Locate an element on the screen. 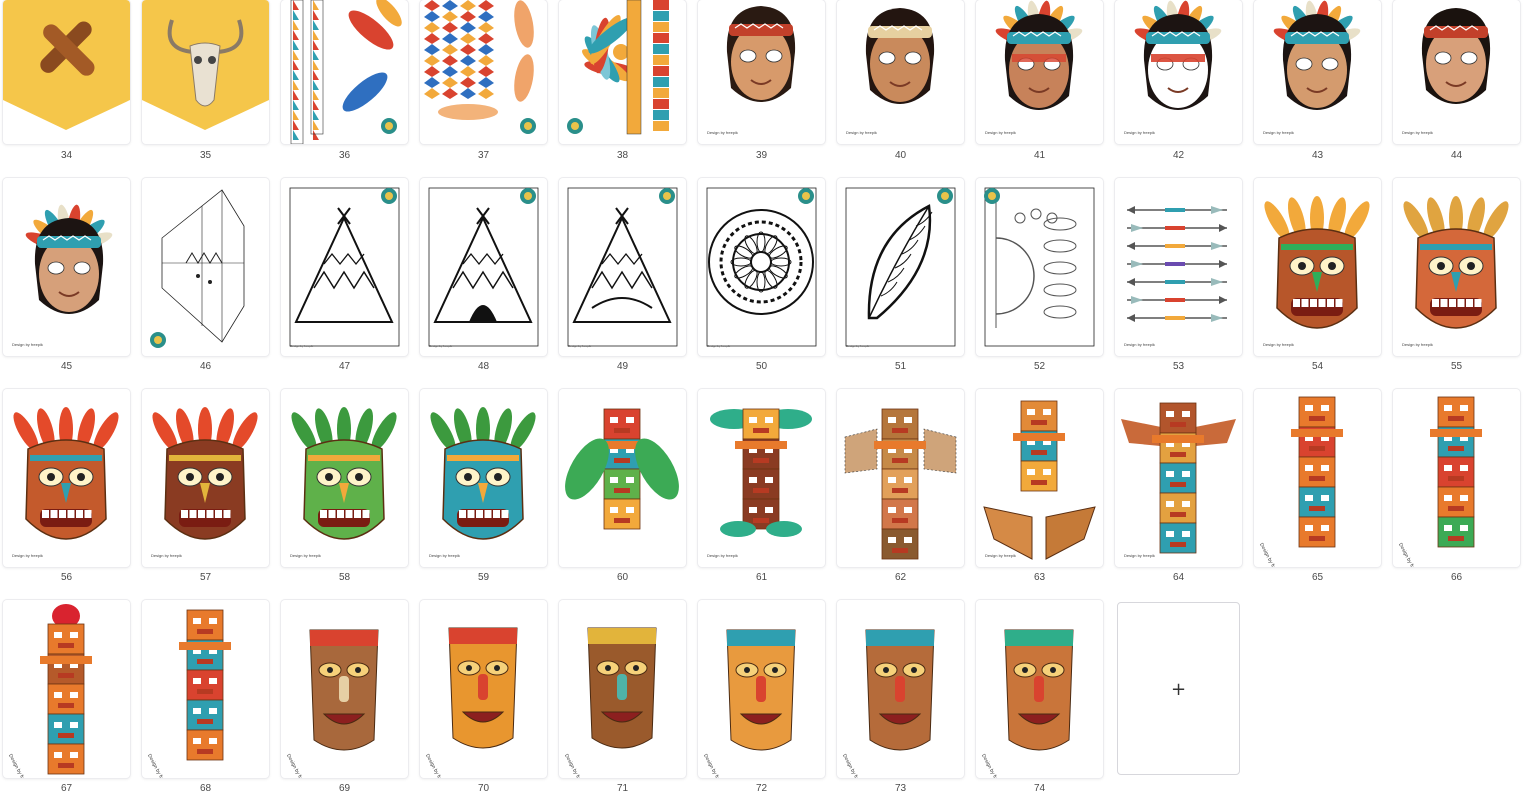 This screenshot has width=1538, height=801. page-thumbnail: Design by freepik 69 is located at coordinates (346, 697).